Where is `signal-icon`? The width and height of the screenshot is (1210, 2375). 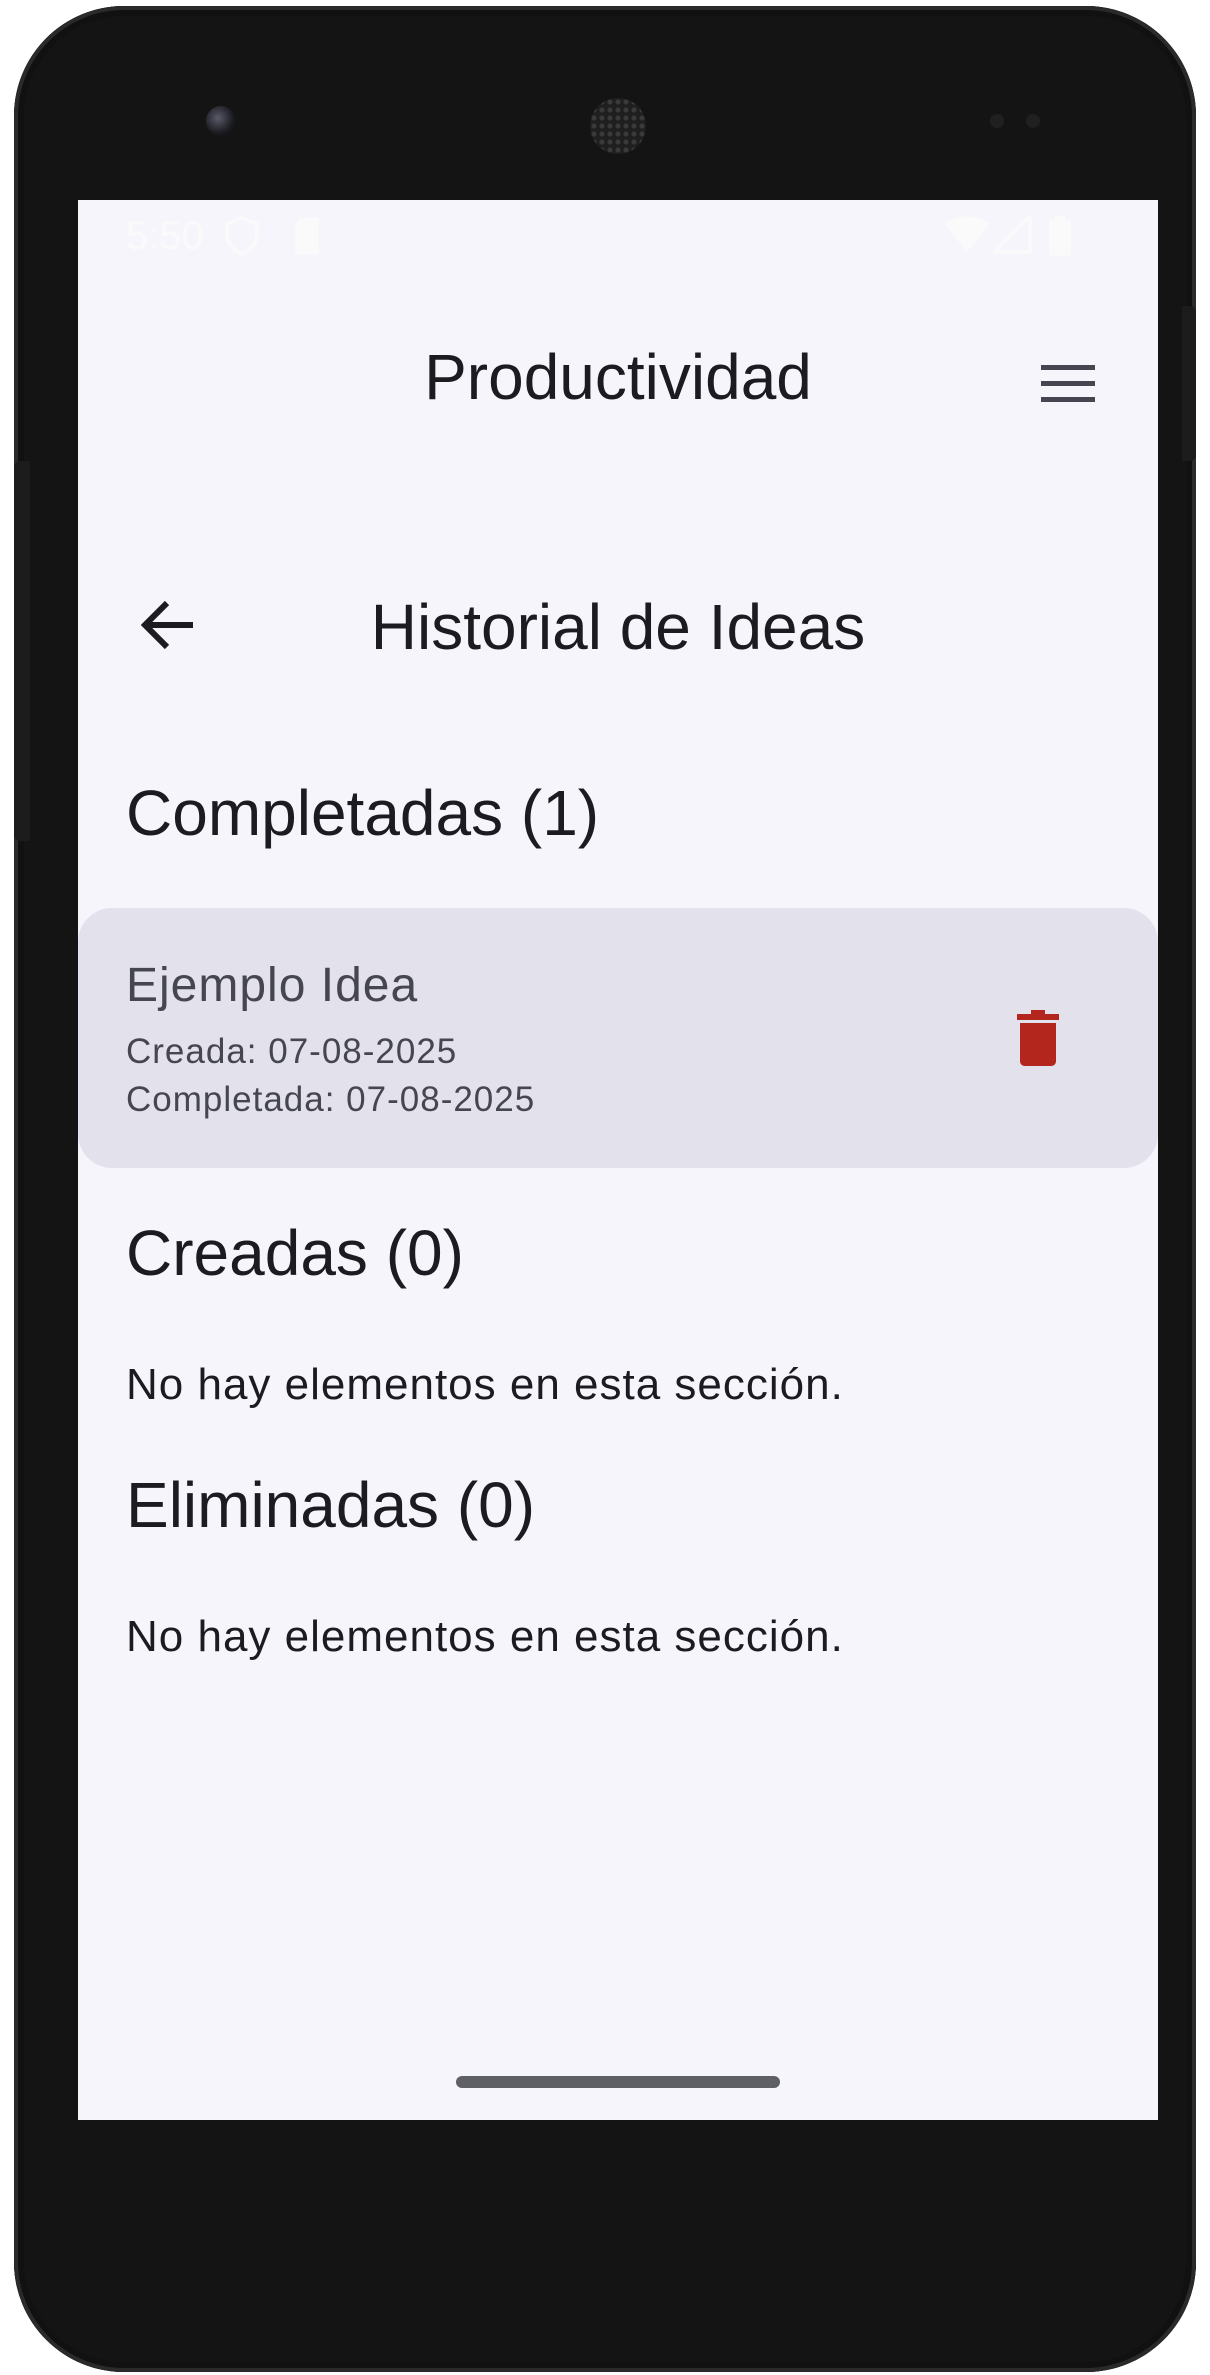 signal-icon is located at coordinates (1010, 235).